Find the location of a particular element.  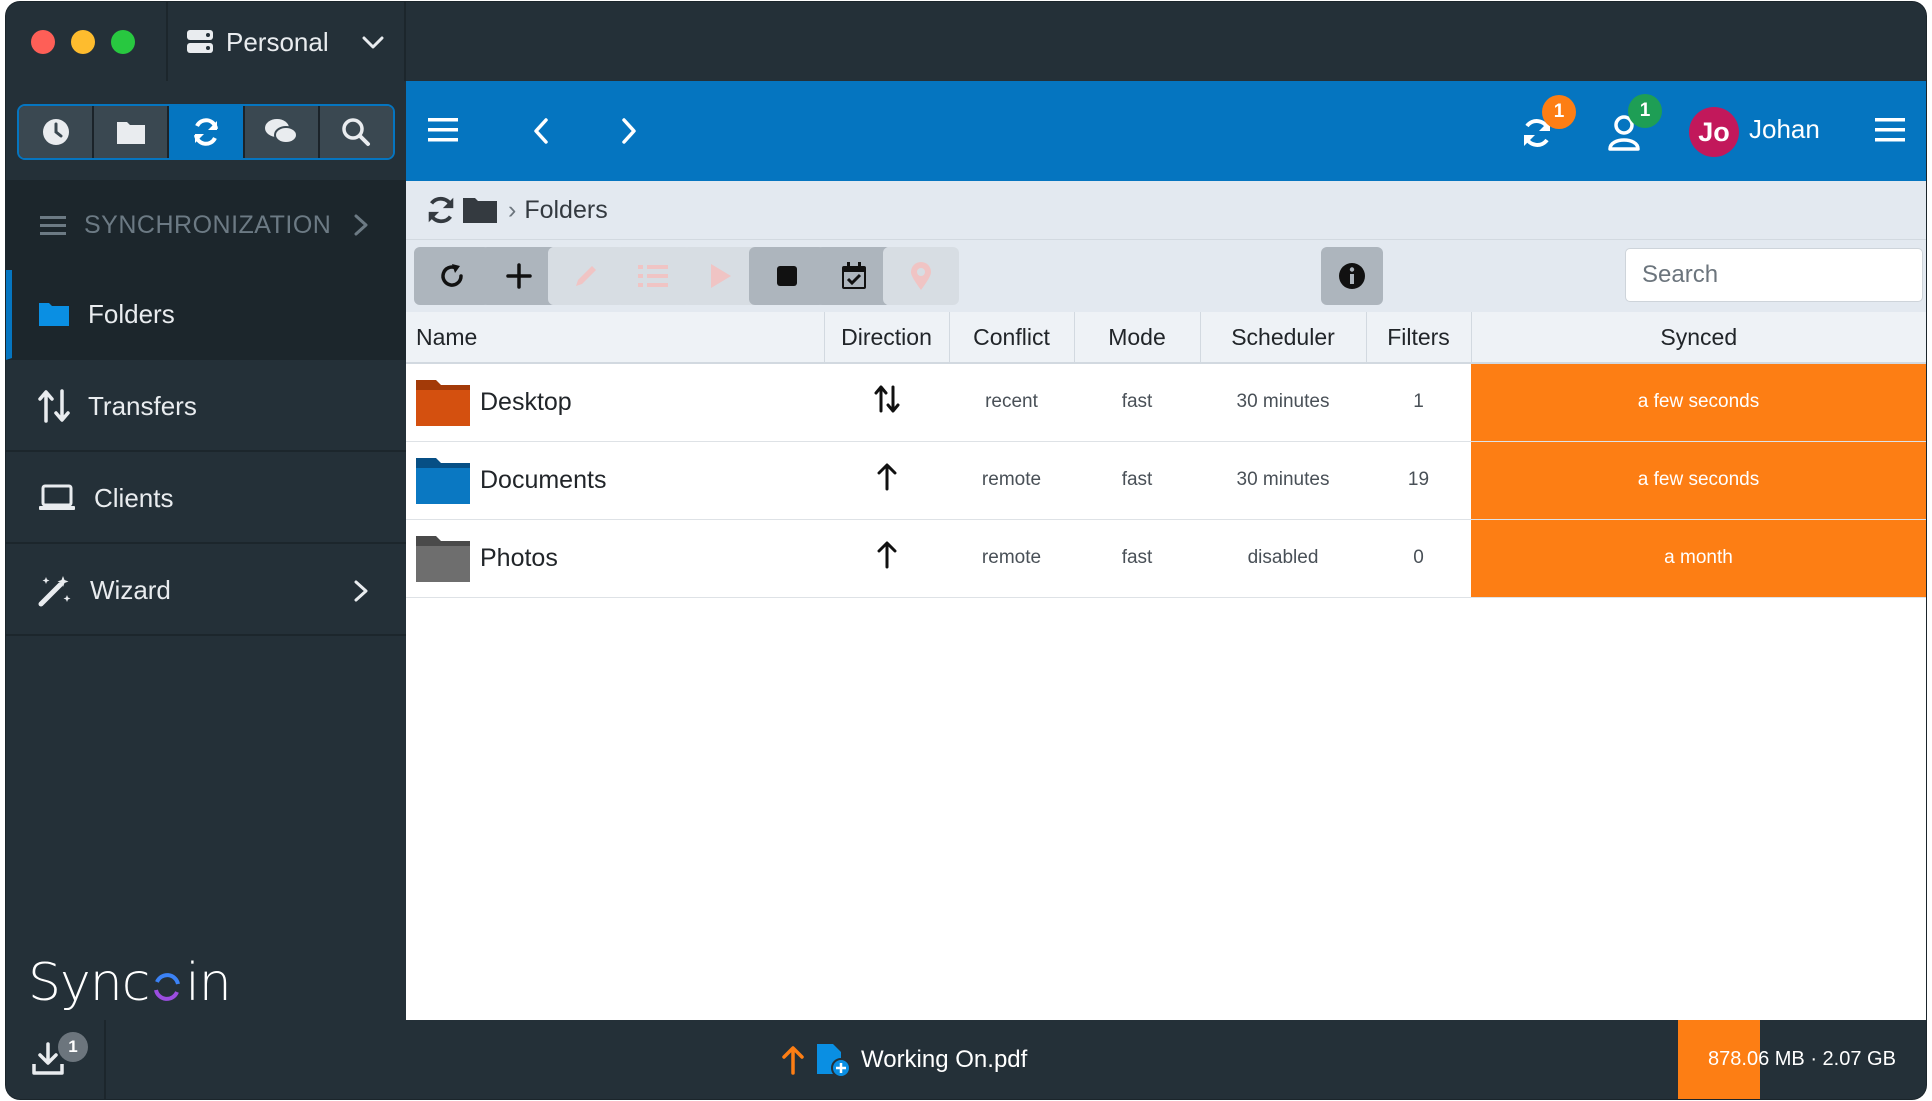

stop-sync-button is located at coordinates (787, 276).